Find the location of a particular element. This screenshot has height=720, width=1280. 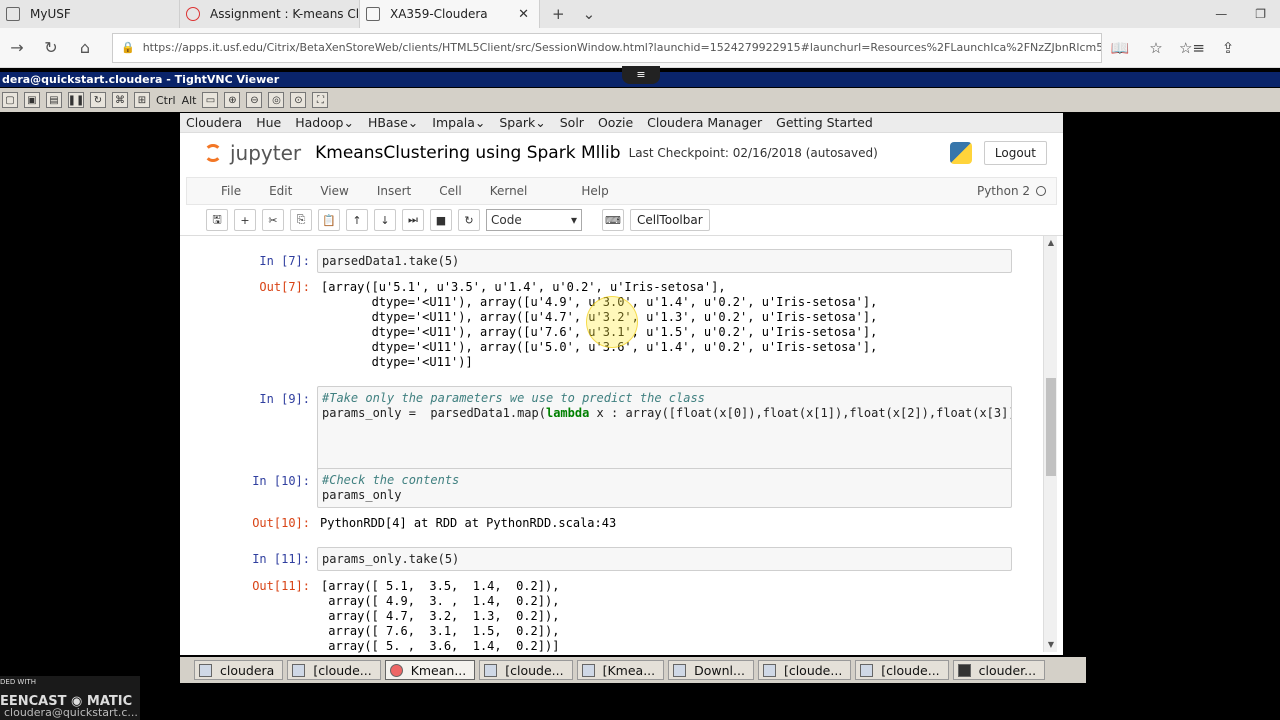

bookmark-hadoop: Hadoop⌄ is located at coordinates (324, 122).